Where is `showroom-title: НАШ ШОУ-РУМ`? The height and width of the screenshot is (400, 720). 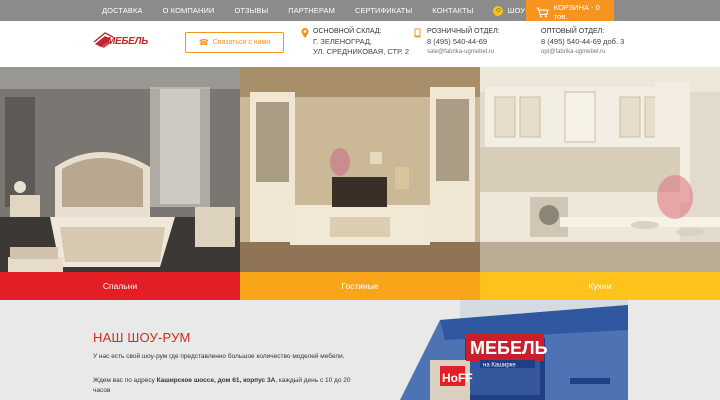 showroom-title: НАШ ШОУ-РУМ is located at coordinates (142, 337).